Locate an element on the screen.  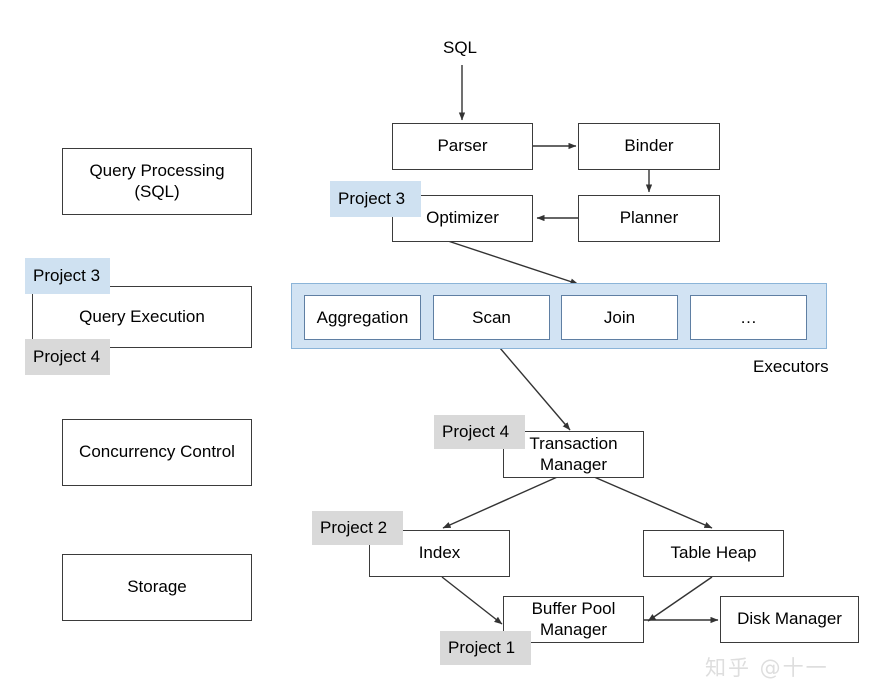
connector-optimizer-to-executors is located at coordinates (513, 262).